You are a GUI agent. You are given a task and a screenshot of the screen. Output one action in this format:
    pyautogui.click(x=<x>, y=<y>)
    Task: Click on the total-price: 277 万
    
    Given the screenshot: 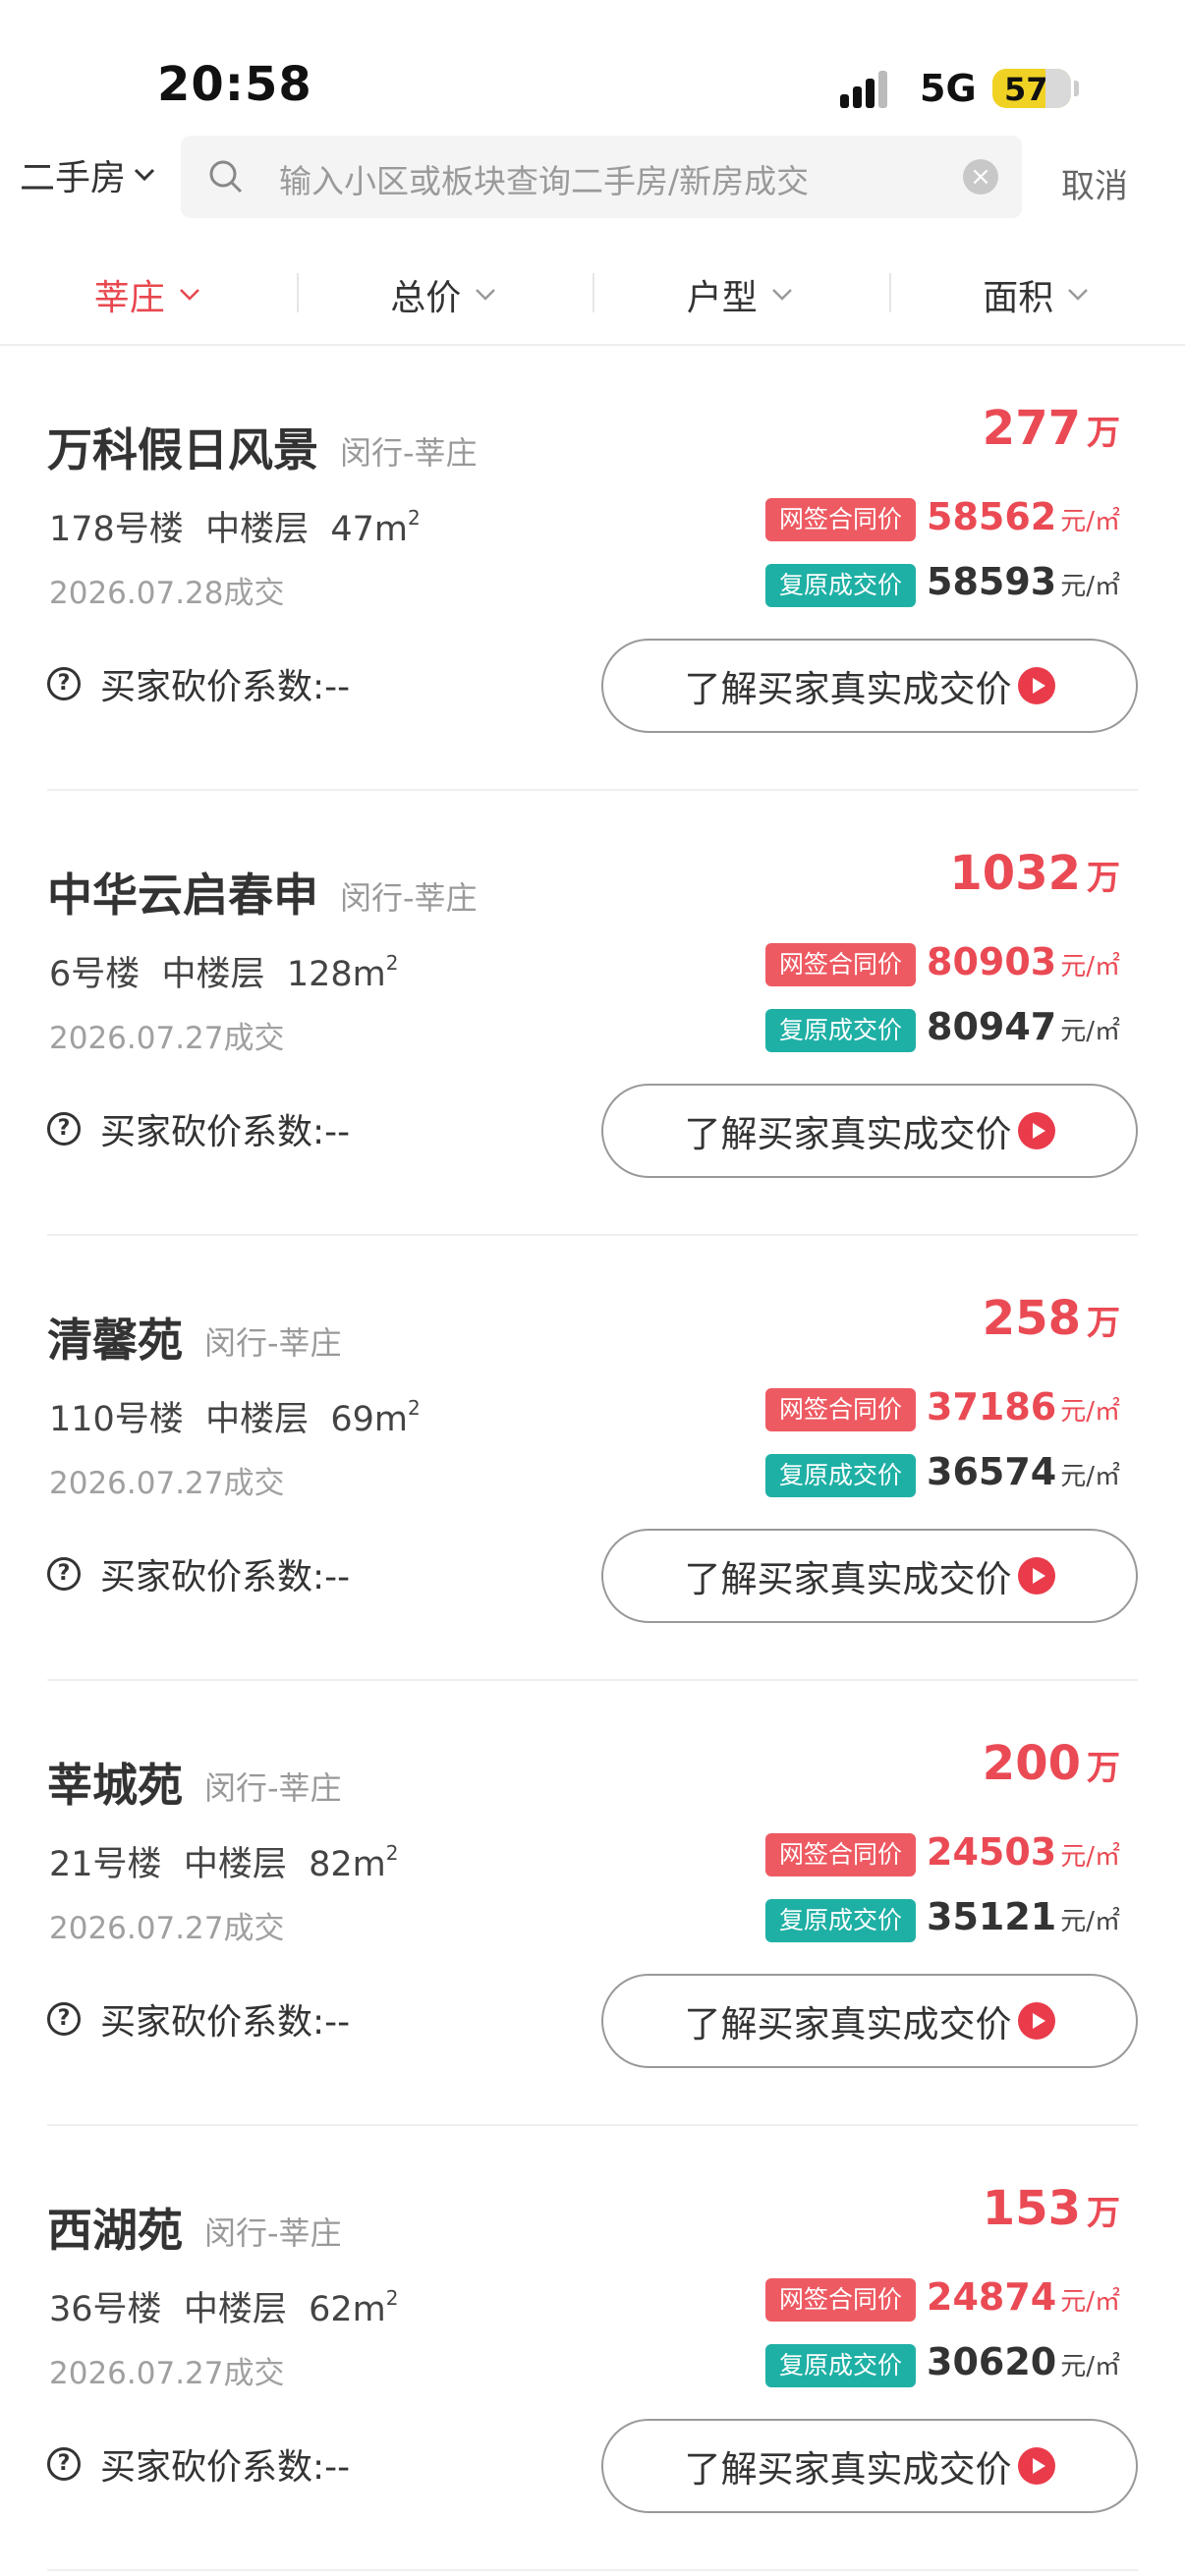 What is the action you would take?
    pyautogui.click(x=1052, y=428)
    